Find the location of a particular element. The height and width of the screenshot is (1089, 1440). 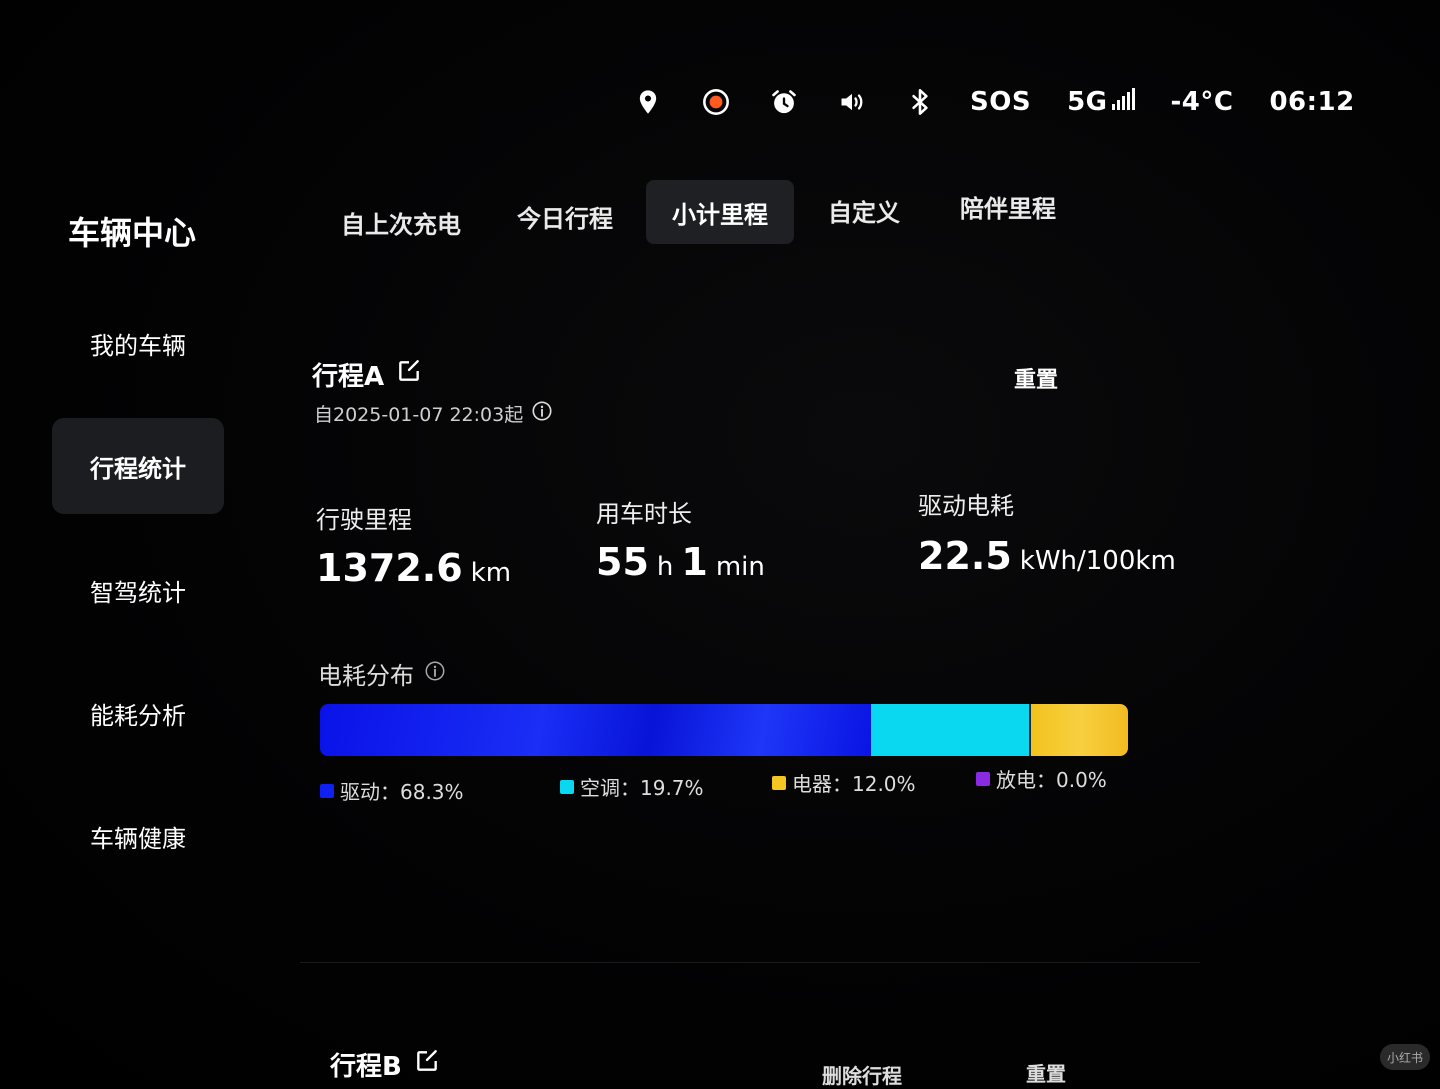

energy-distribution-title: 电耗分布 is located at coordinates (366, 676).